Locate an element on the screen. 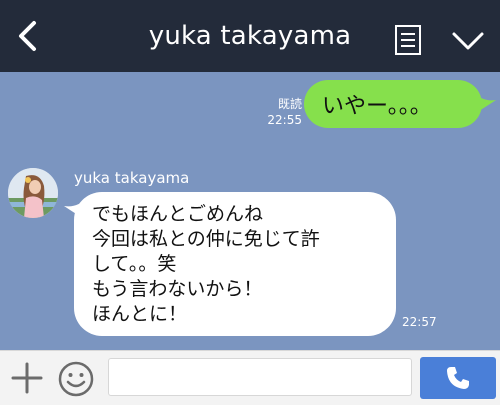 The width and height of the screenshot is (500, 405). notes-button is located at coordinates (408, 40).